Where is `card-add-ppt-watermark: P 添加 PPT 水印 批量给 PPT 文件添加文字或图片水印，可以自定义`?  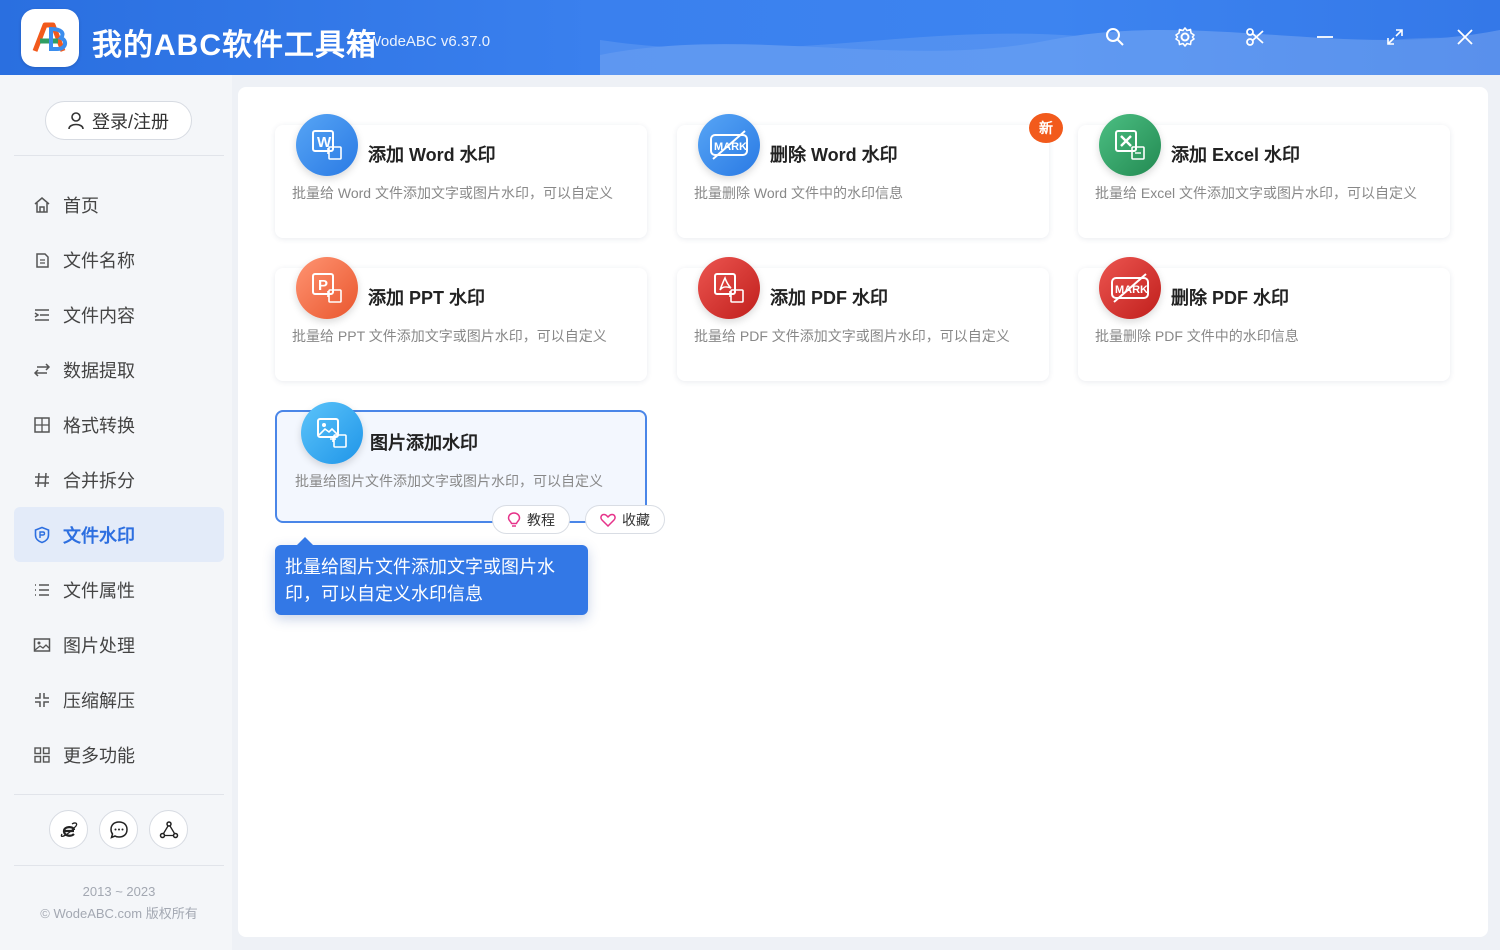
card-add-ppt-watermark: P 添加 PPT 水印 批量给 PPT 文件添加文字或图片水印，可以自定义 is located at coordinates (461, 319).